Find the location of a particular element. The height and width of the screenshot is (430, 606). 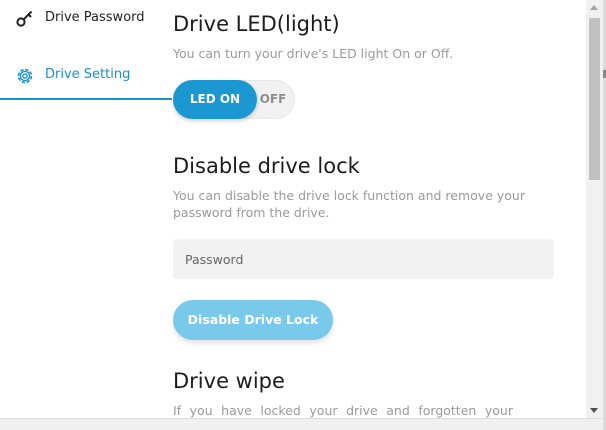

active-indicator is located at coordinates (86, 99).